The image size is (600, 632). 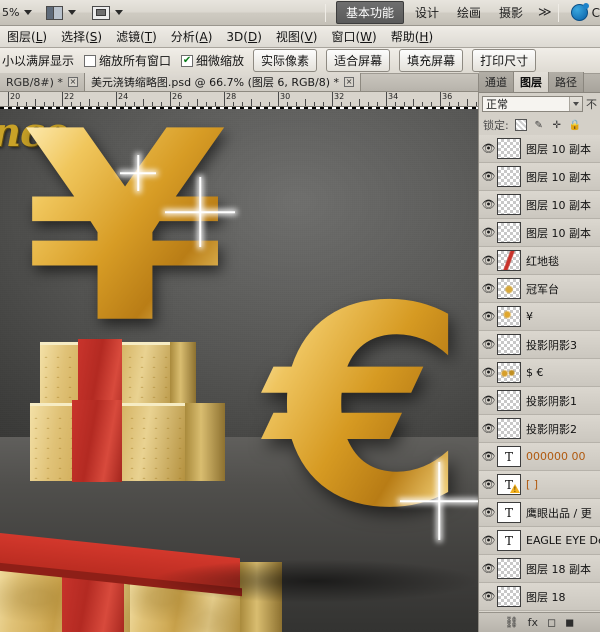 I want to click on scrubby-zoom-checkbox: 细微缩放, so click(x=212, y=60).